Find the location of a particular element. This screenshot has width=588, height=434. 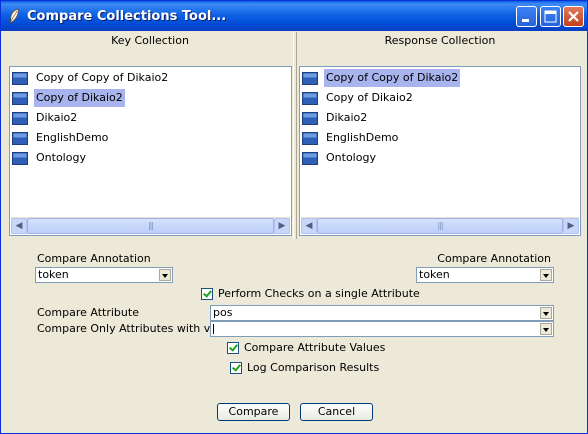

key-horizontal-scrollbar: ◀ ||| ▶ is located at coordinates (150, 225).